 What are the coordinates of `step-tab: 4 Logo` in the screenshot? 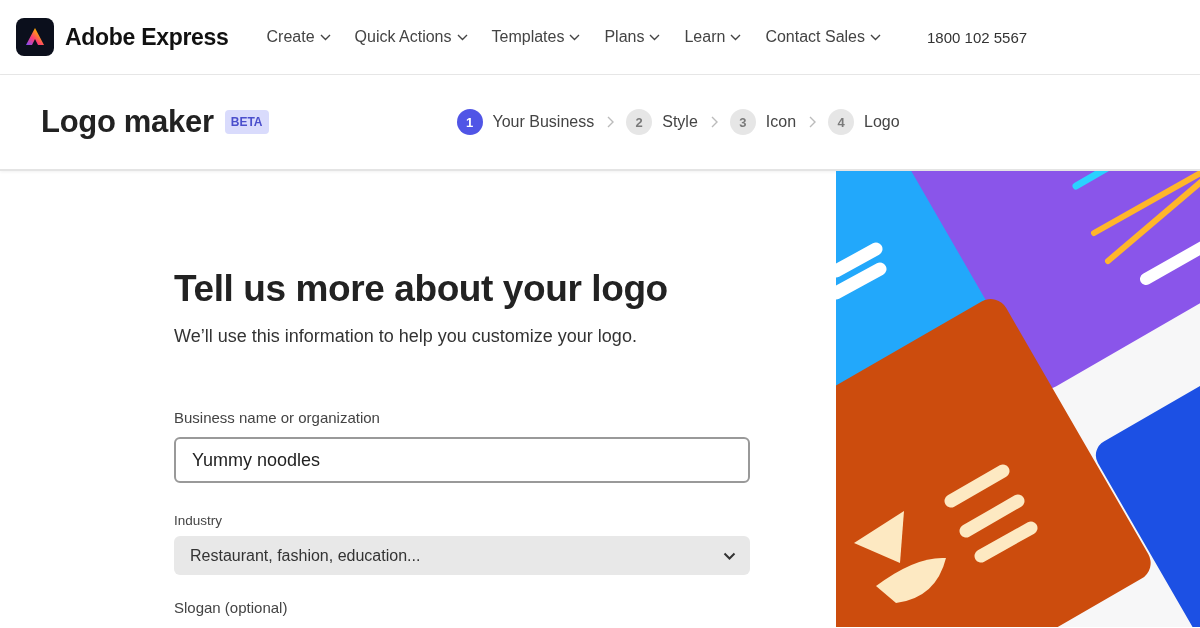 It's located at (864, 122).